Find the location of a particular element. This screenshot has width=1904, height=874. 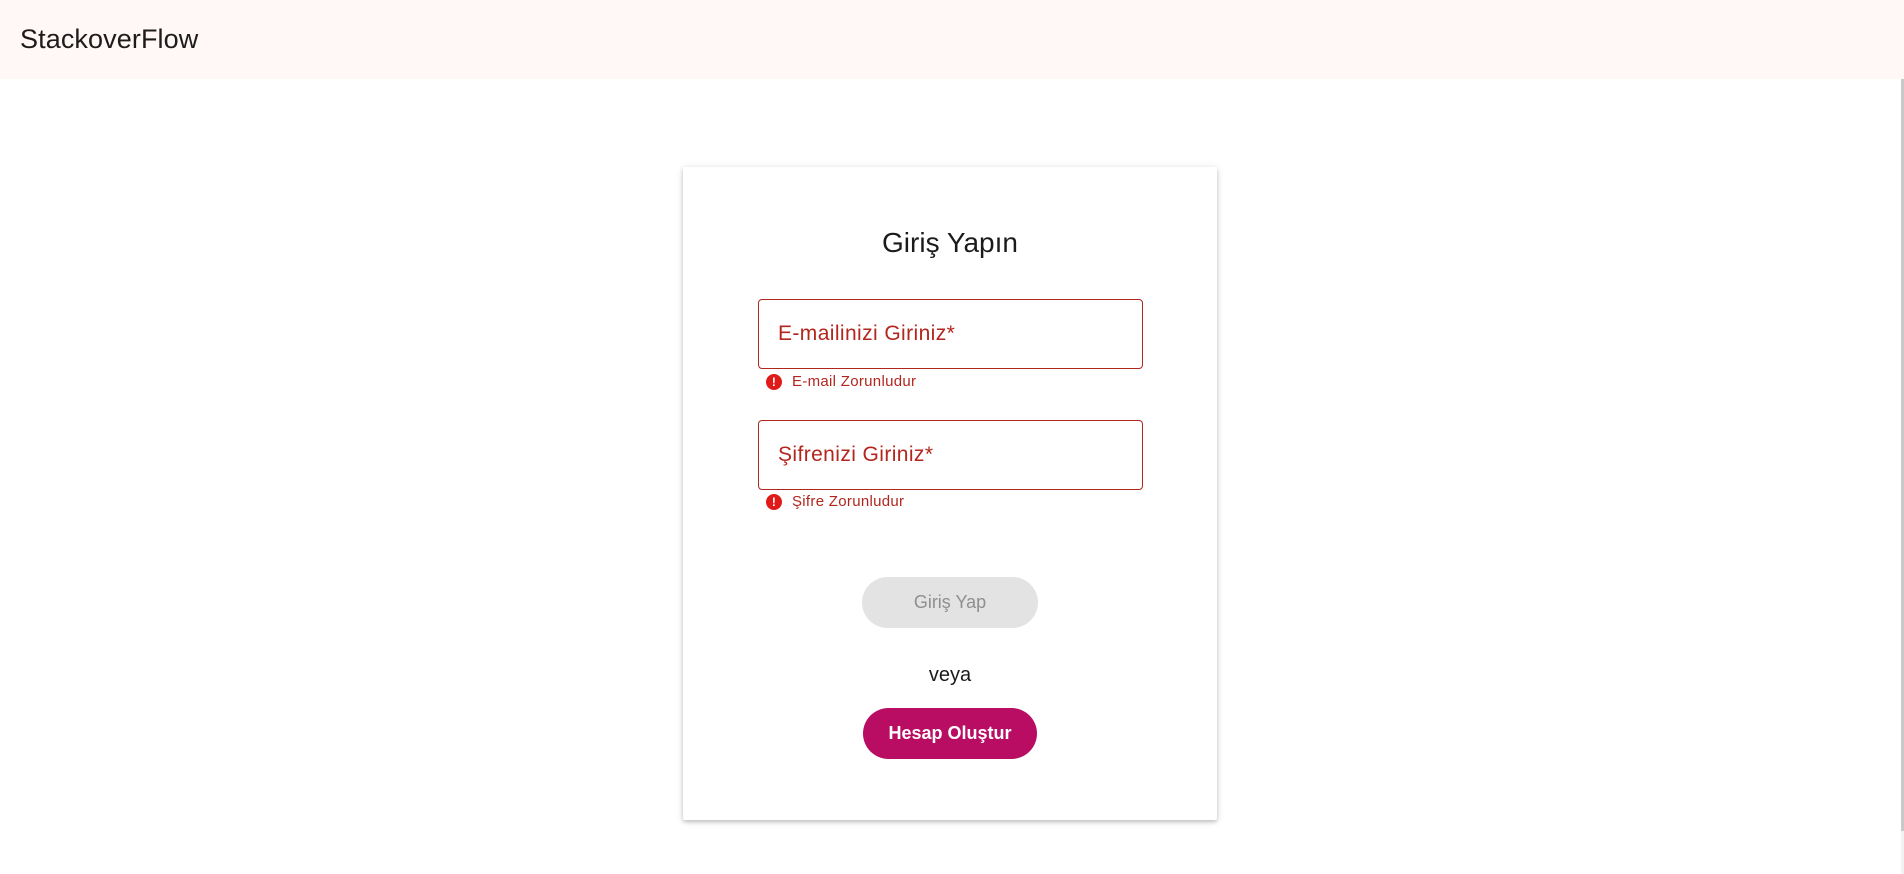

email-field: E-mailinizi Giriniz* is located at coordinates (950, 334).